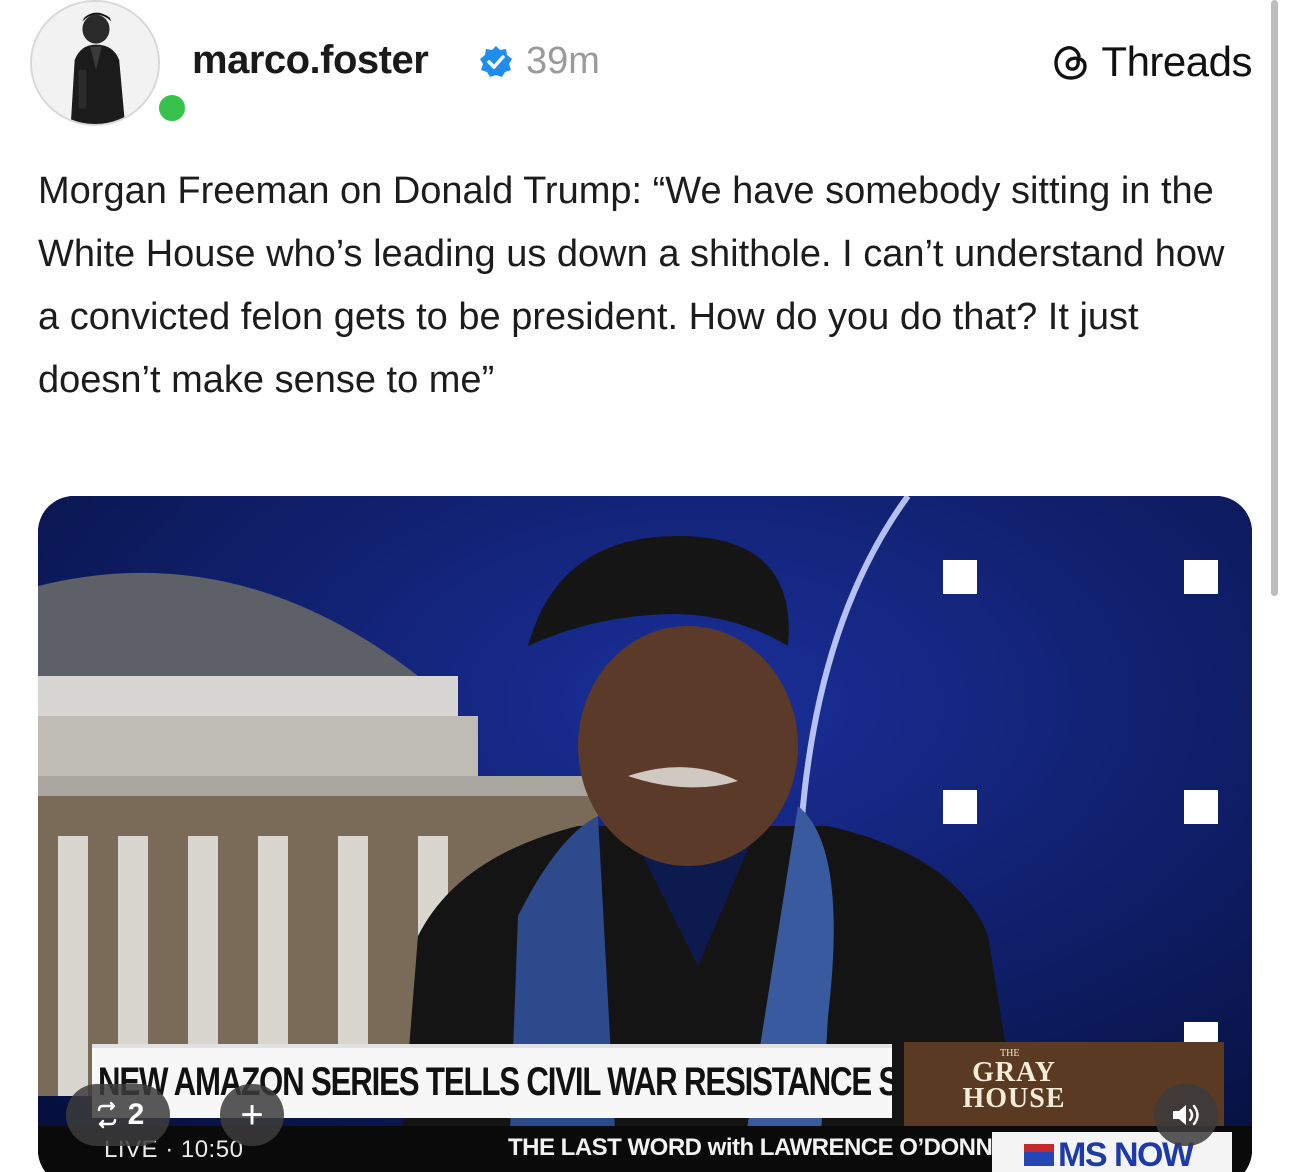 The width and height of the screenshot is (1290, 1172). I want to click on add-button: +, so click(252, 1115).